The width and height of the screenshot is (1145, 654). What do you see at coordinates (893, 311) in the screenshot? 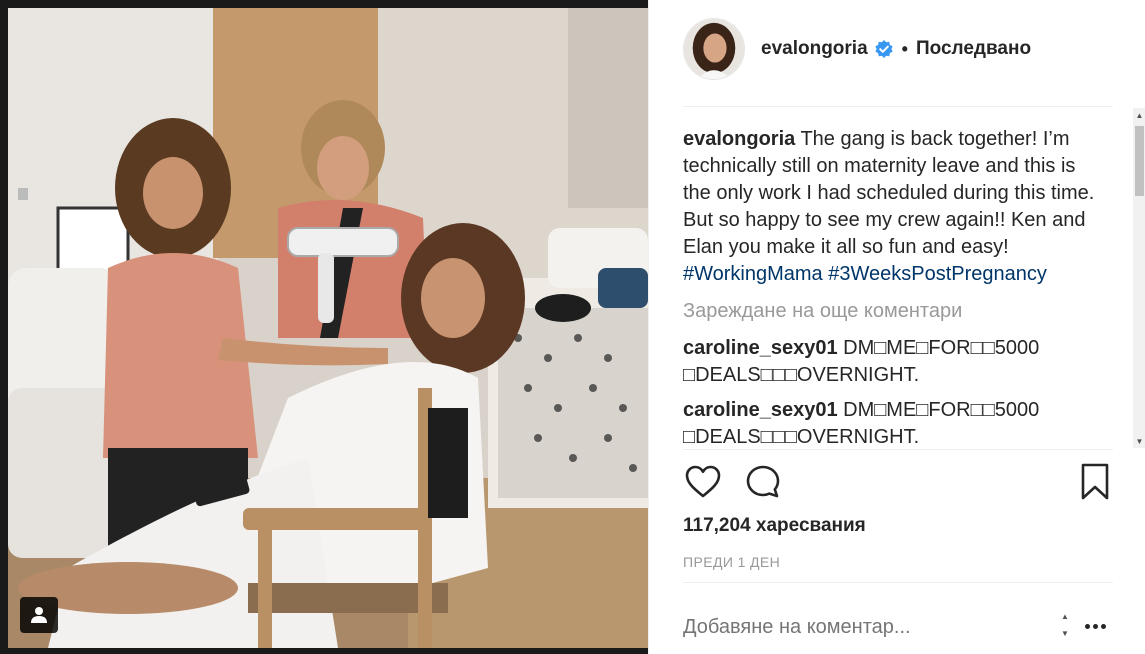
I see `load-more-comments-link: Зареждане на още коментари` at bounding box center [893, 311].